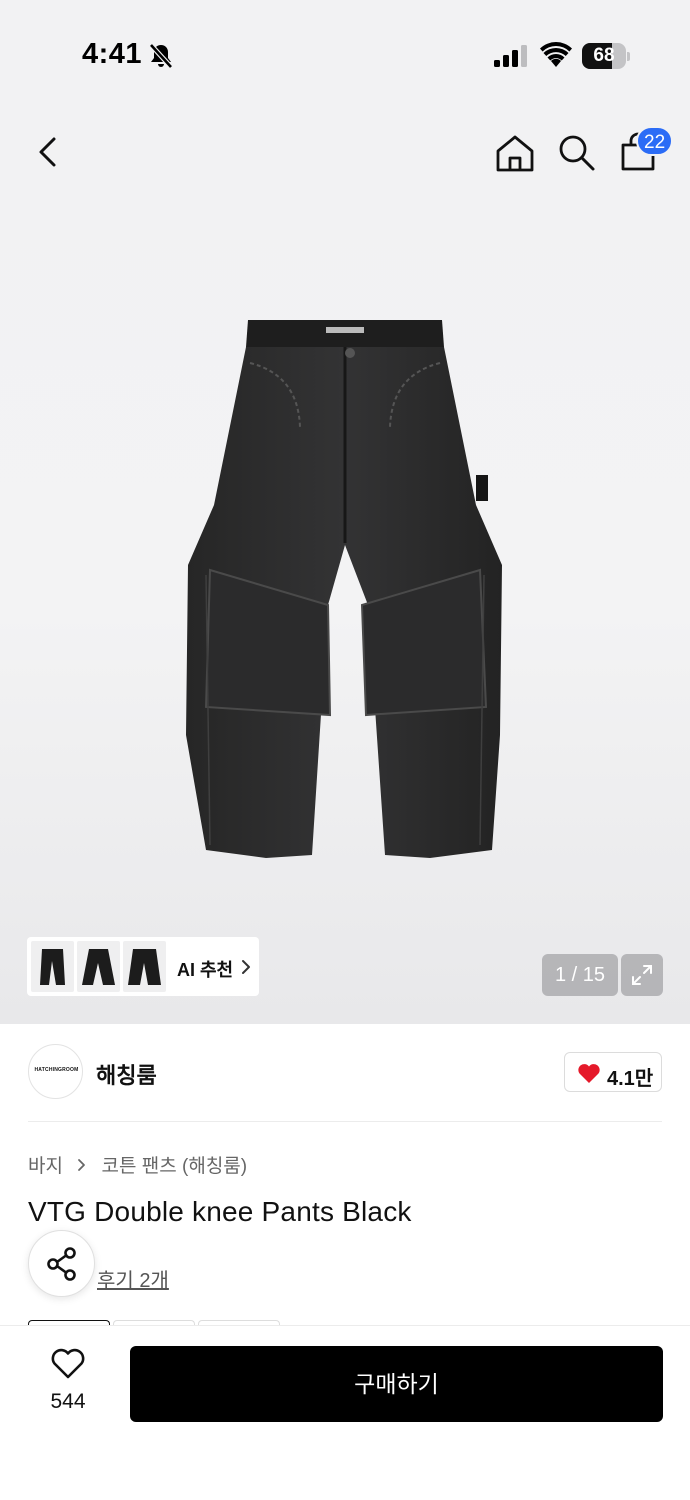 The width and height of the screenshot is (690, 1500). What do you see at coordinates (396, 1384) in the screenshot?
I see `buy-button: 구매하기` at bounding box center [396, 1384].